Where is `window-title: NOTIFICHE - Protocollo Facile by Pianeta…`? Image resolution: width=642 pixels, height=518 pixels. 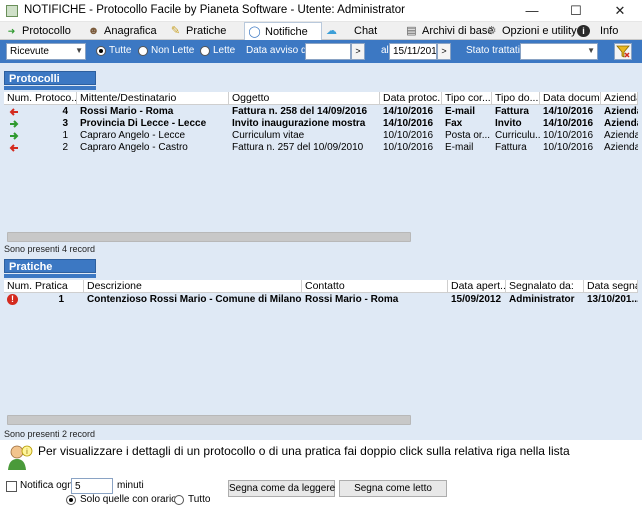
window-title: NOTIFICHE - Protocollo Facile by Pianeta… is located at coordinates (214, 10).